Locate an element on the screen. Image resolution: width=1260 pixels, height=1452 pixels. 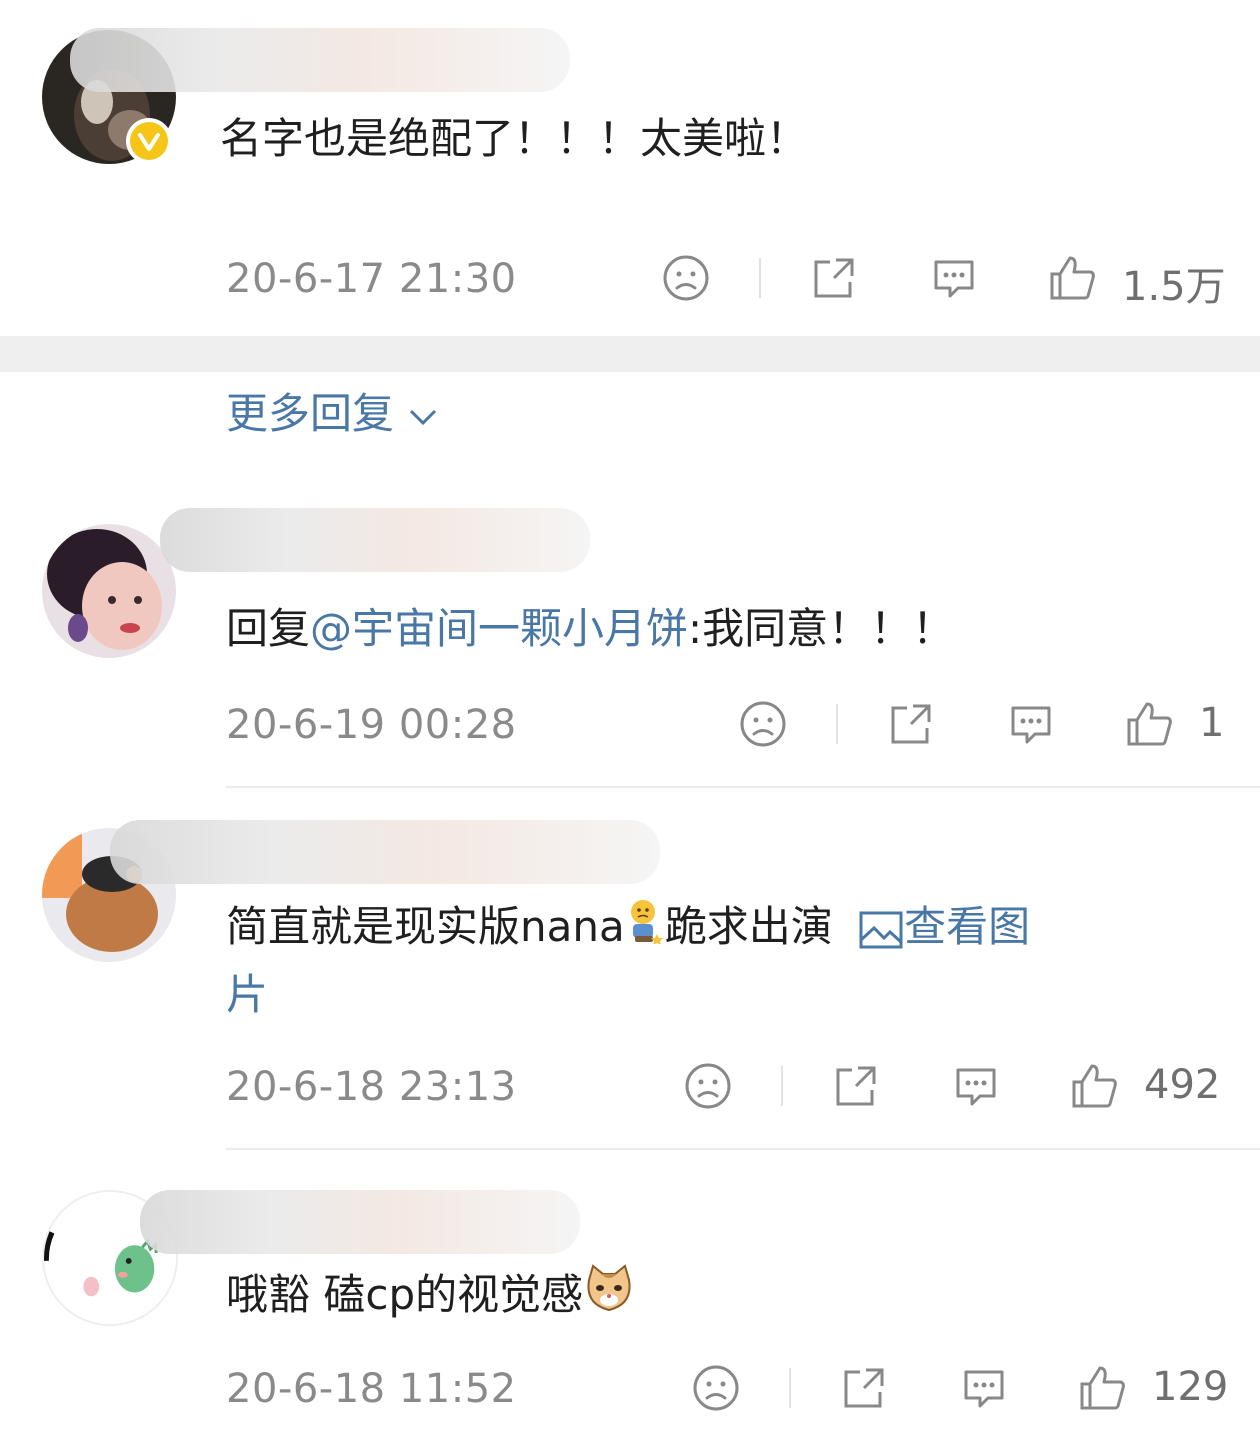
comment-actions: 492 is located at coordinates (971, 1088).